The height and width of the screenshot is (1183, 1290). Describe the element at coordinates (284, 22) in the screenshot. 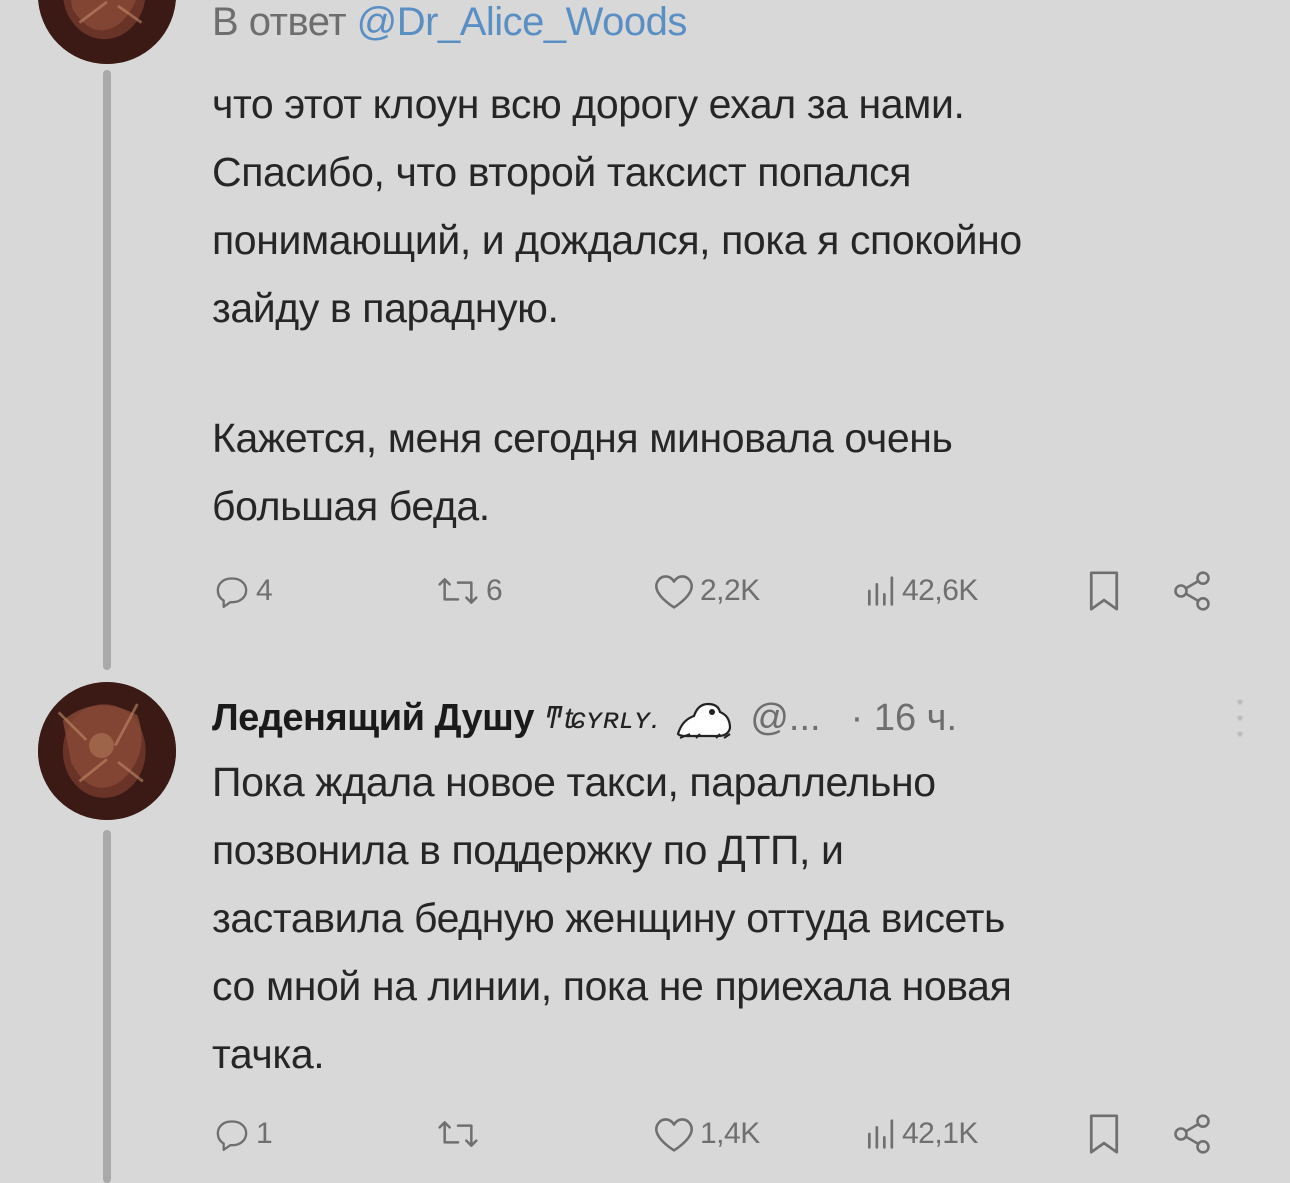

I see `reply-prefix: В ответ` at that location.